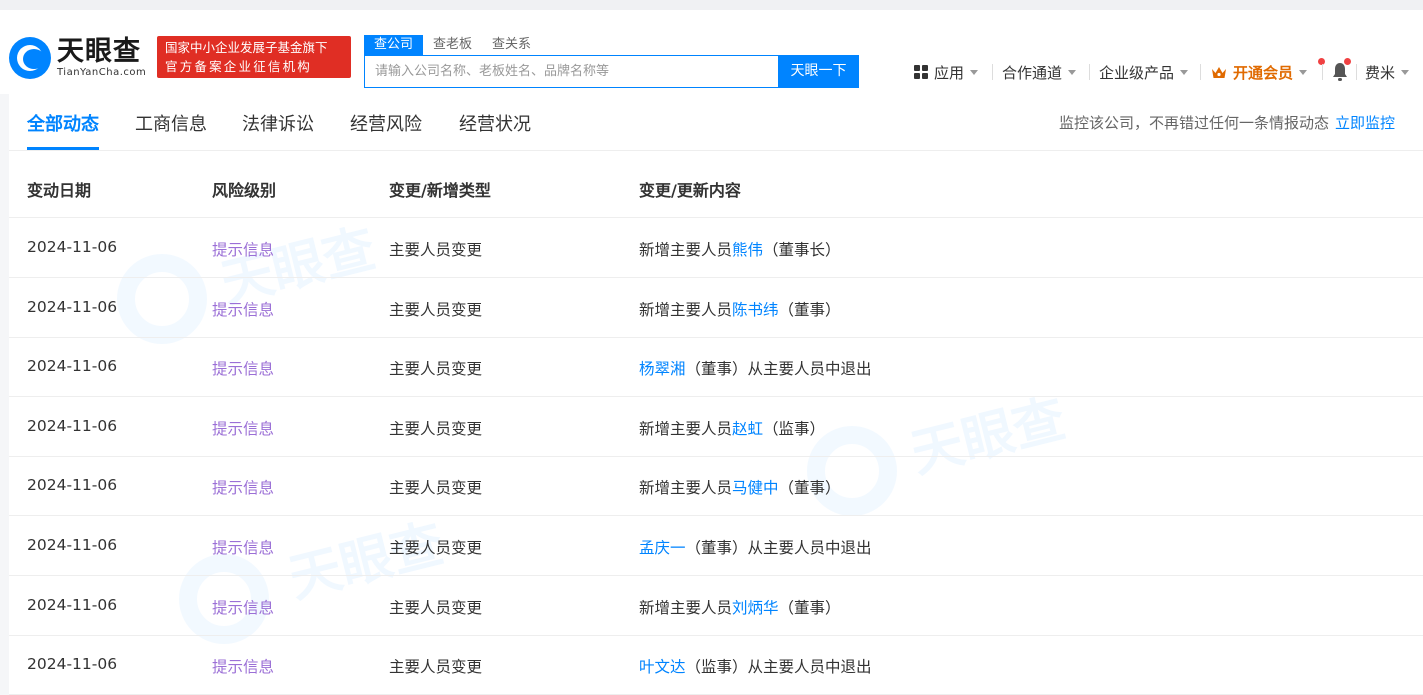  Describe the element at coordinates (946, 72) in the screenshot. I see `nav-apps: 应用` at that location.